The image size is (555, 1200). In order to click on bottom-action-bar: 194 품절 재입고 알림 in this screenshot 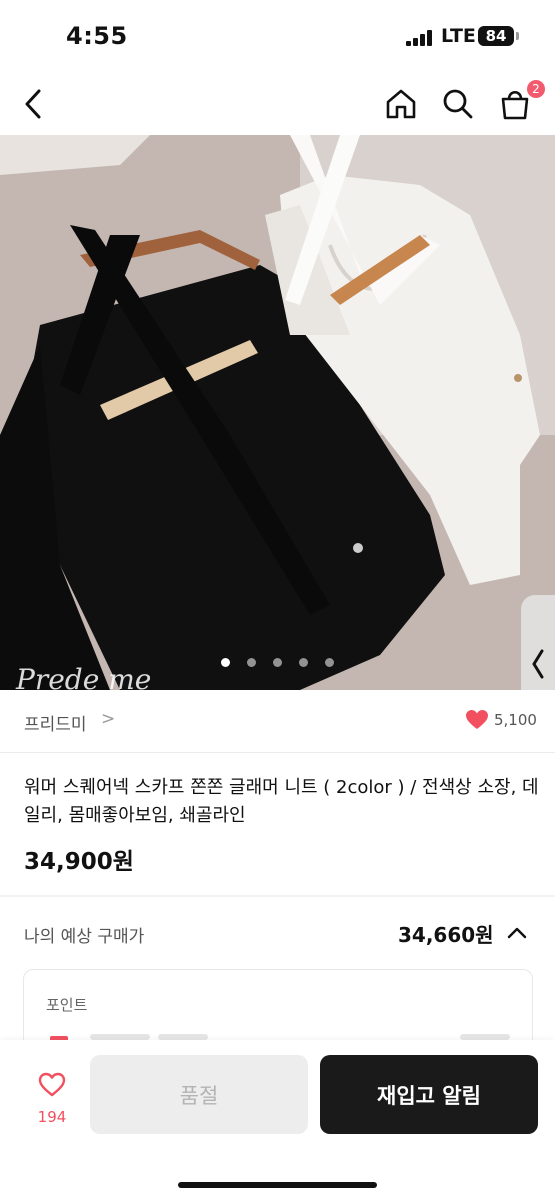, I will do `click(277, 1120)`.